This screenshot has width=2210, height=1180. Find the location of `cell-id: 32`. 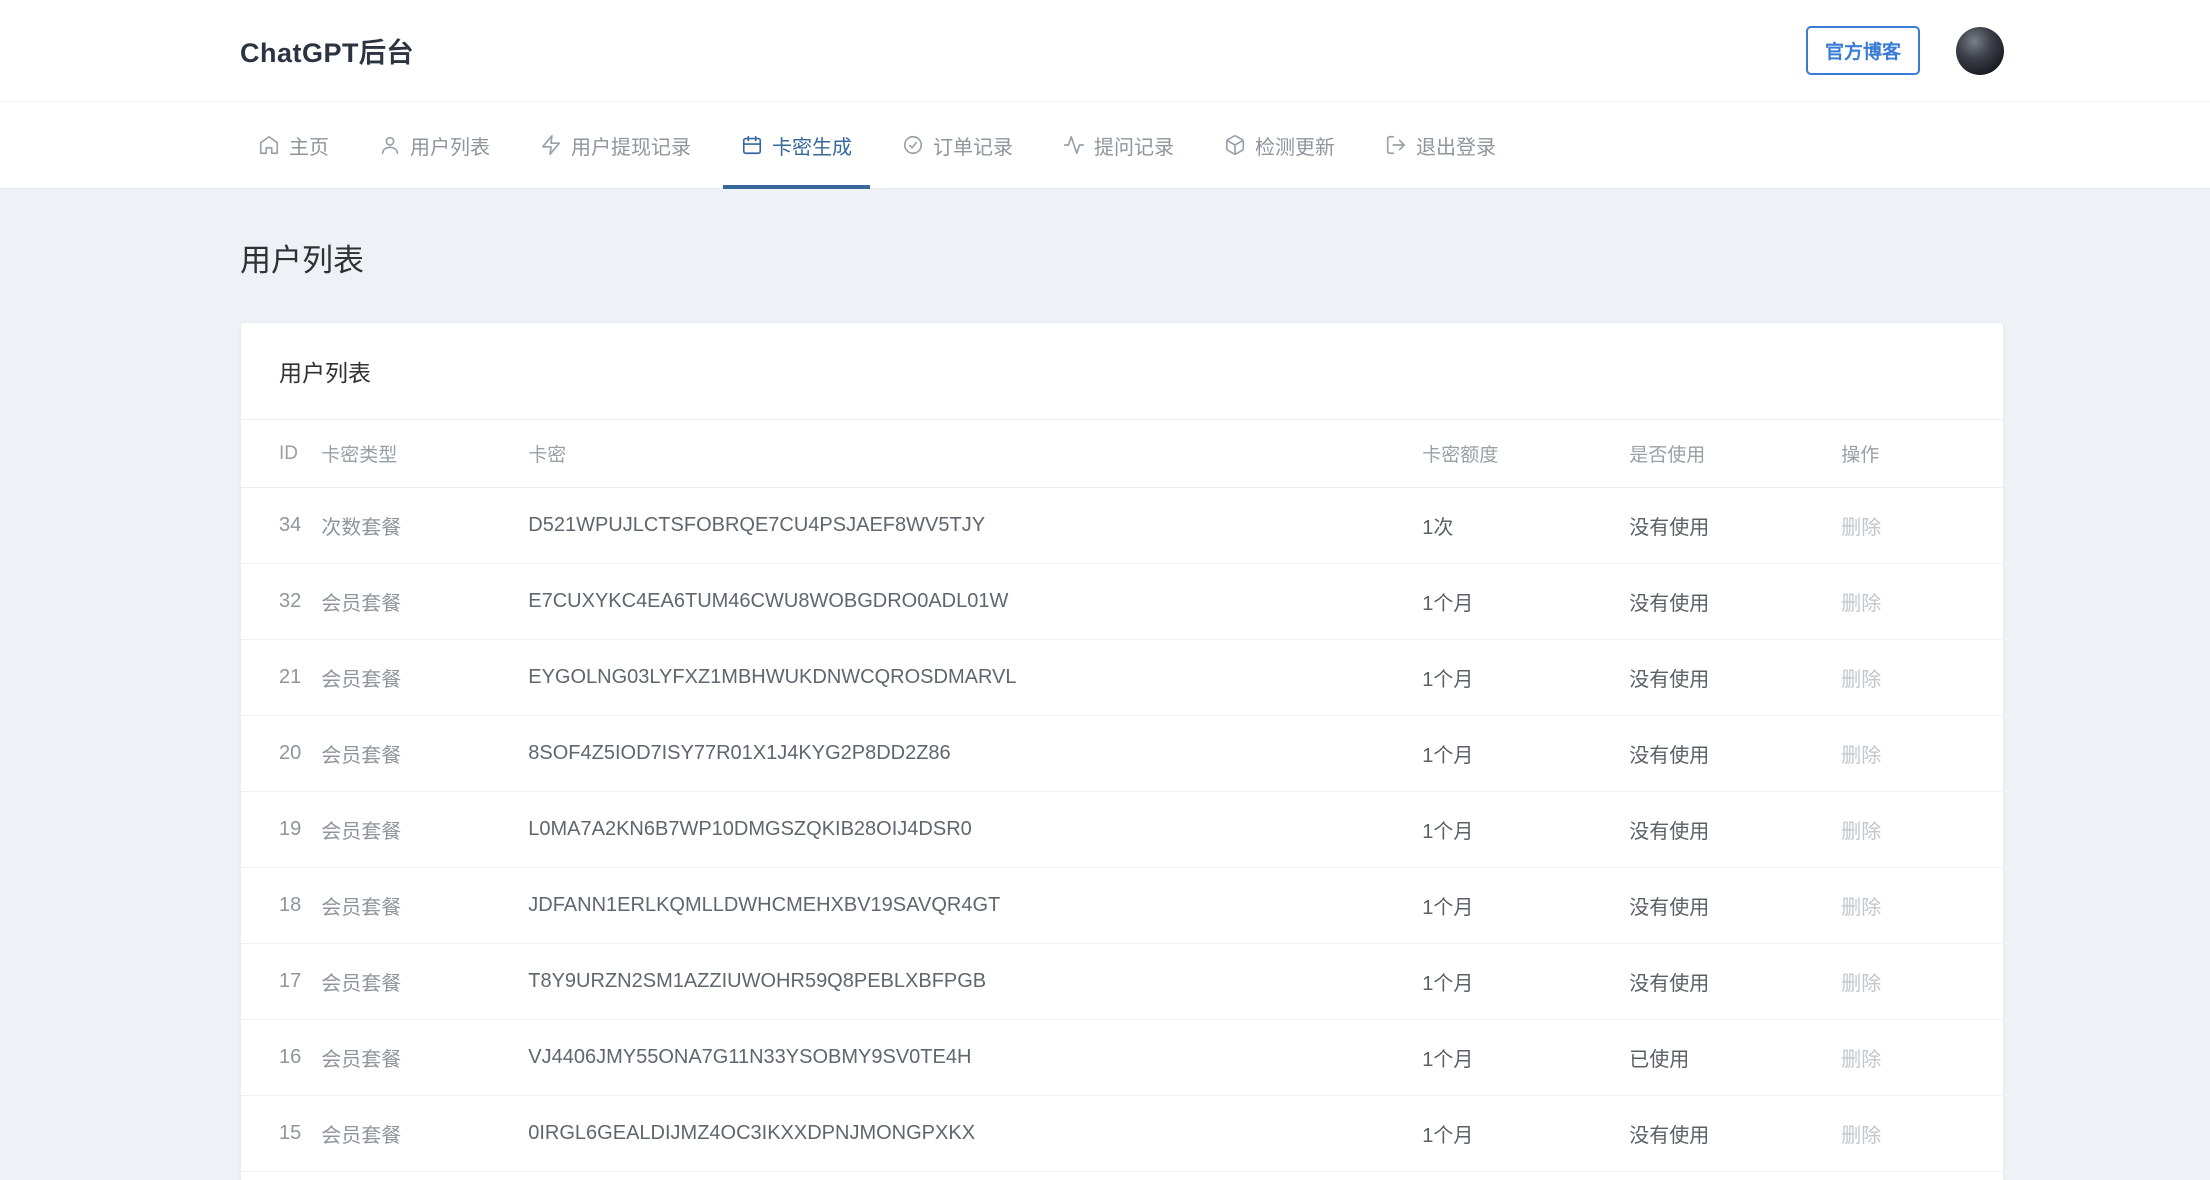

cell-id: 32 is located at coordinates (276, 601).